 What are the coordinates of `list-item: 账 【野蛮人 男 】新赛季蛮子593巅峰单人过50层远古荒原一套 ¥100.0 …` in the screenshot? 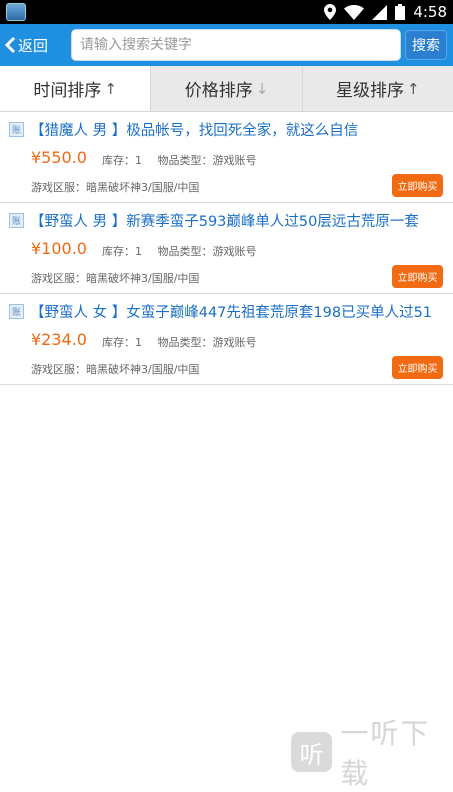 It's located at (226, 248).